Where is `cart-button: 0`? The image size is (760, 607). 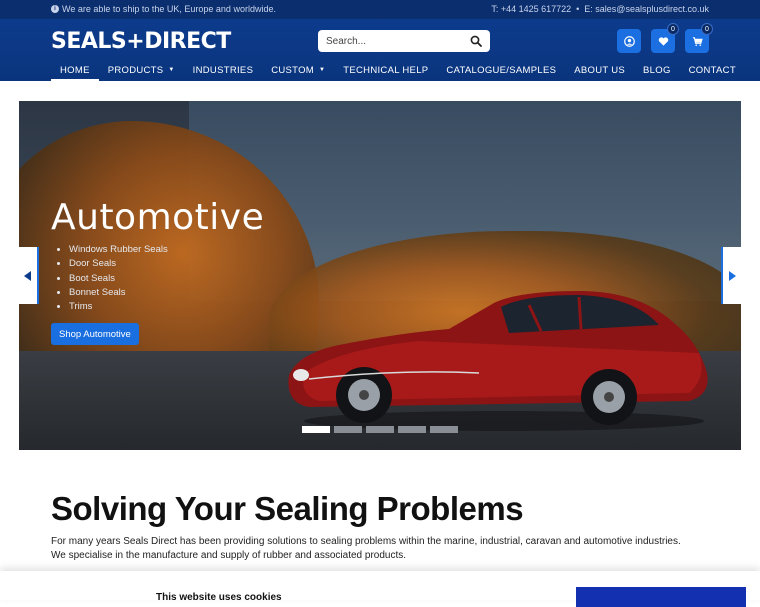
cart-button: 0 is located at coordinates (699, 38).